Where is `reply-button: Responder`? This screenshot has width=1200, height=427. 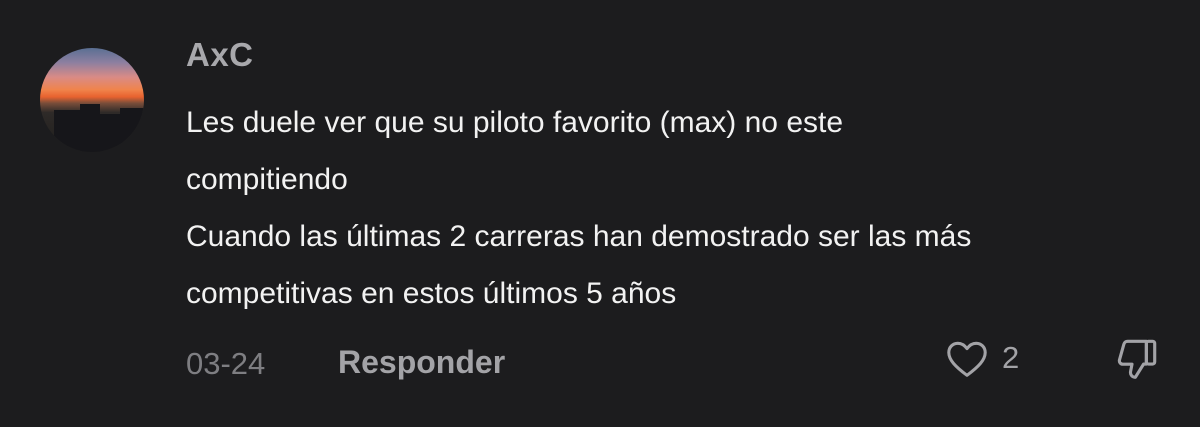 reply-button: Responder is located at coordinates (421, 362).